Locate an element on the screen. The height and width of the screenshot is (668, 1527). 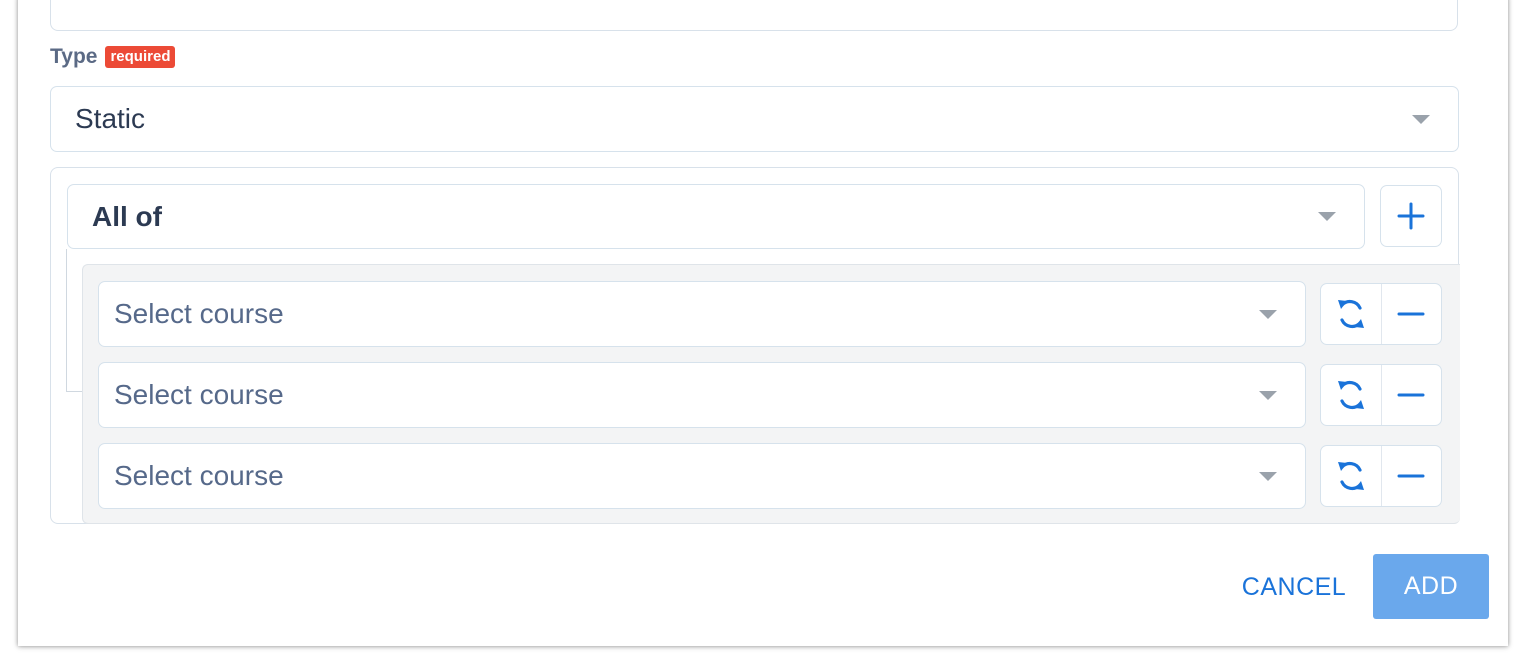
add-rule-button is located at coordinates (1411, 216).